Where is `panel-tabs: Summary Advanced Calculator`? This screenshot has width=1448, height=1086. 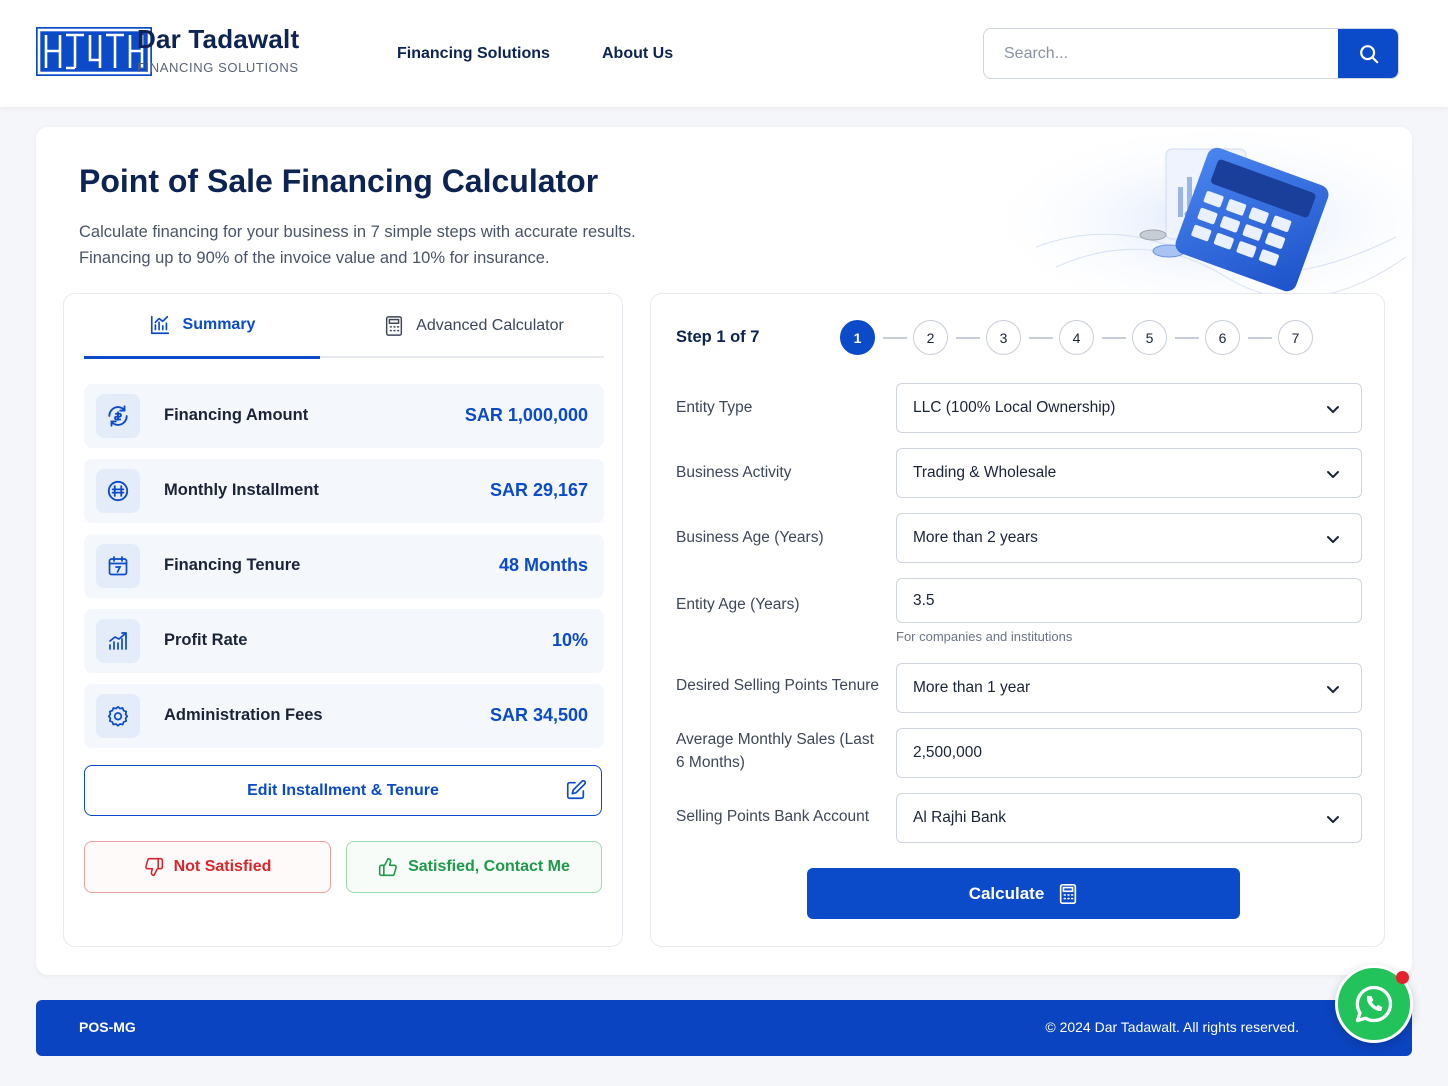
panel-tabs: Summary Advanced Calculator is located at coordinates (344, 326).